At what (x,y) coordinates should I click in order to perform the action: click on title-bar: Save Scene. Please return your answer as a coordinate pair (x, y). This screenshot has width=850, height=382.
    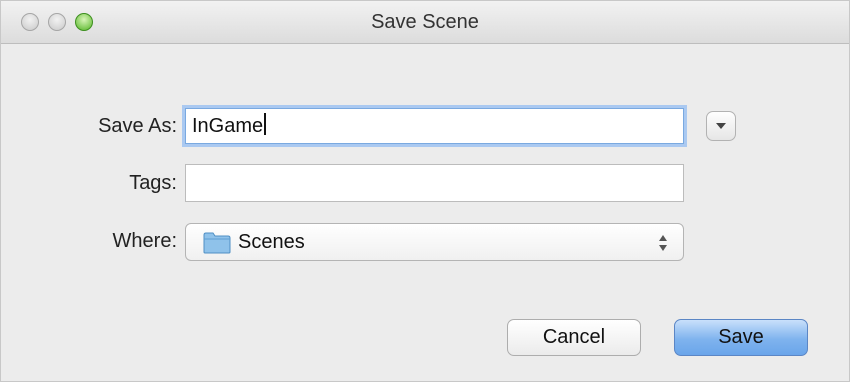
    Looking at the image, I should click on (425, 22).